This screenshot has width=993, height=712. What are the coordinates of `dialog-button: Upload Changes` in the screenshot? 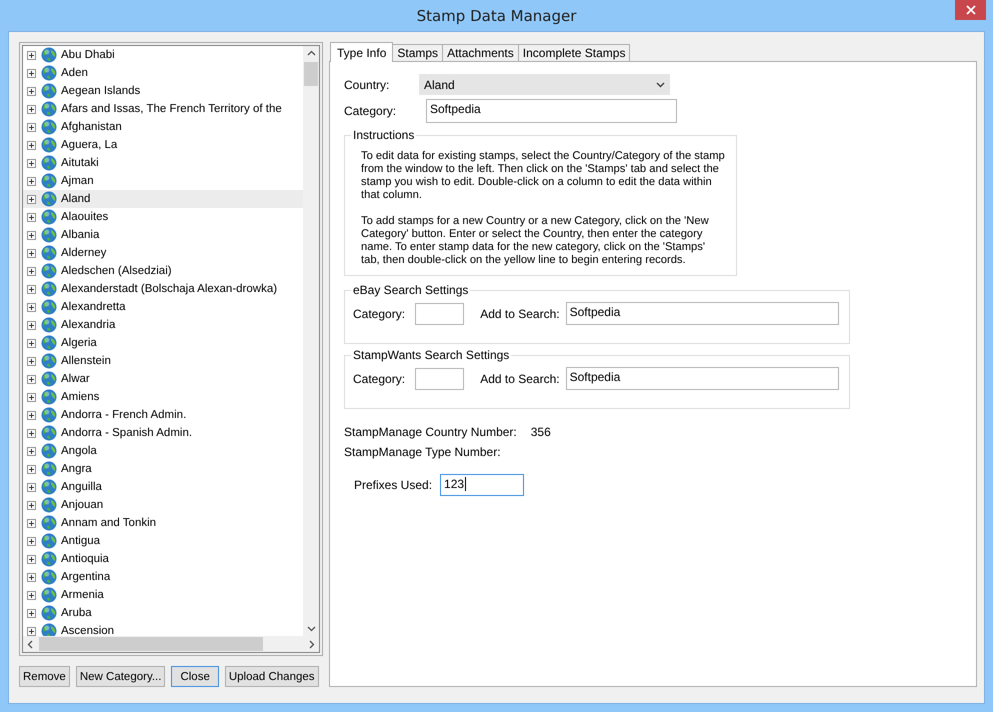 It's located at (271, 676).